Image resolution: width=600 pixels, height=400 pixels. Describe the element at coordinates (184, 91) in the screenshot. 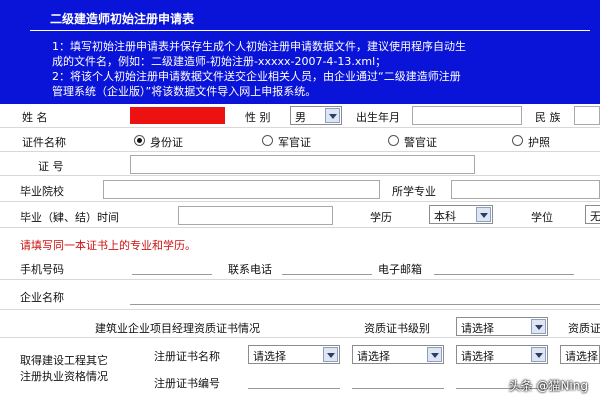

I see `instruction-line-4: 管理系统（企业版）”将该数据文件导入网上申报系统。` at that location.